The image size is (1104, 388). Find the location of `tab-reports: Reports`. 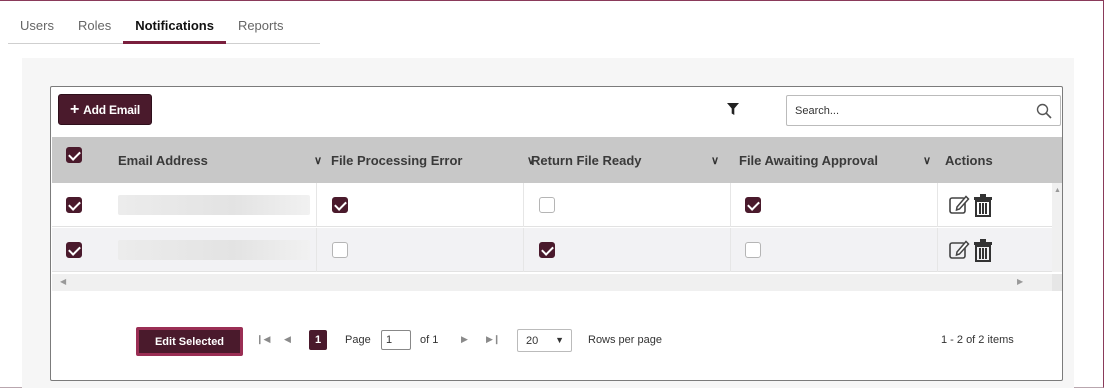

tab-reports: Reports is located at coordinates (261, 30).